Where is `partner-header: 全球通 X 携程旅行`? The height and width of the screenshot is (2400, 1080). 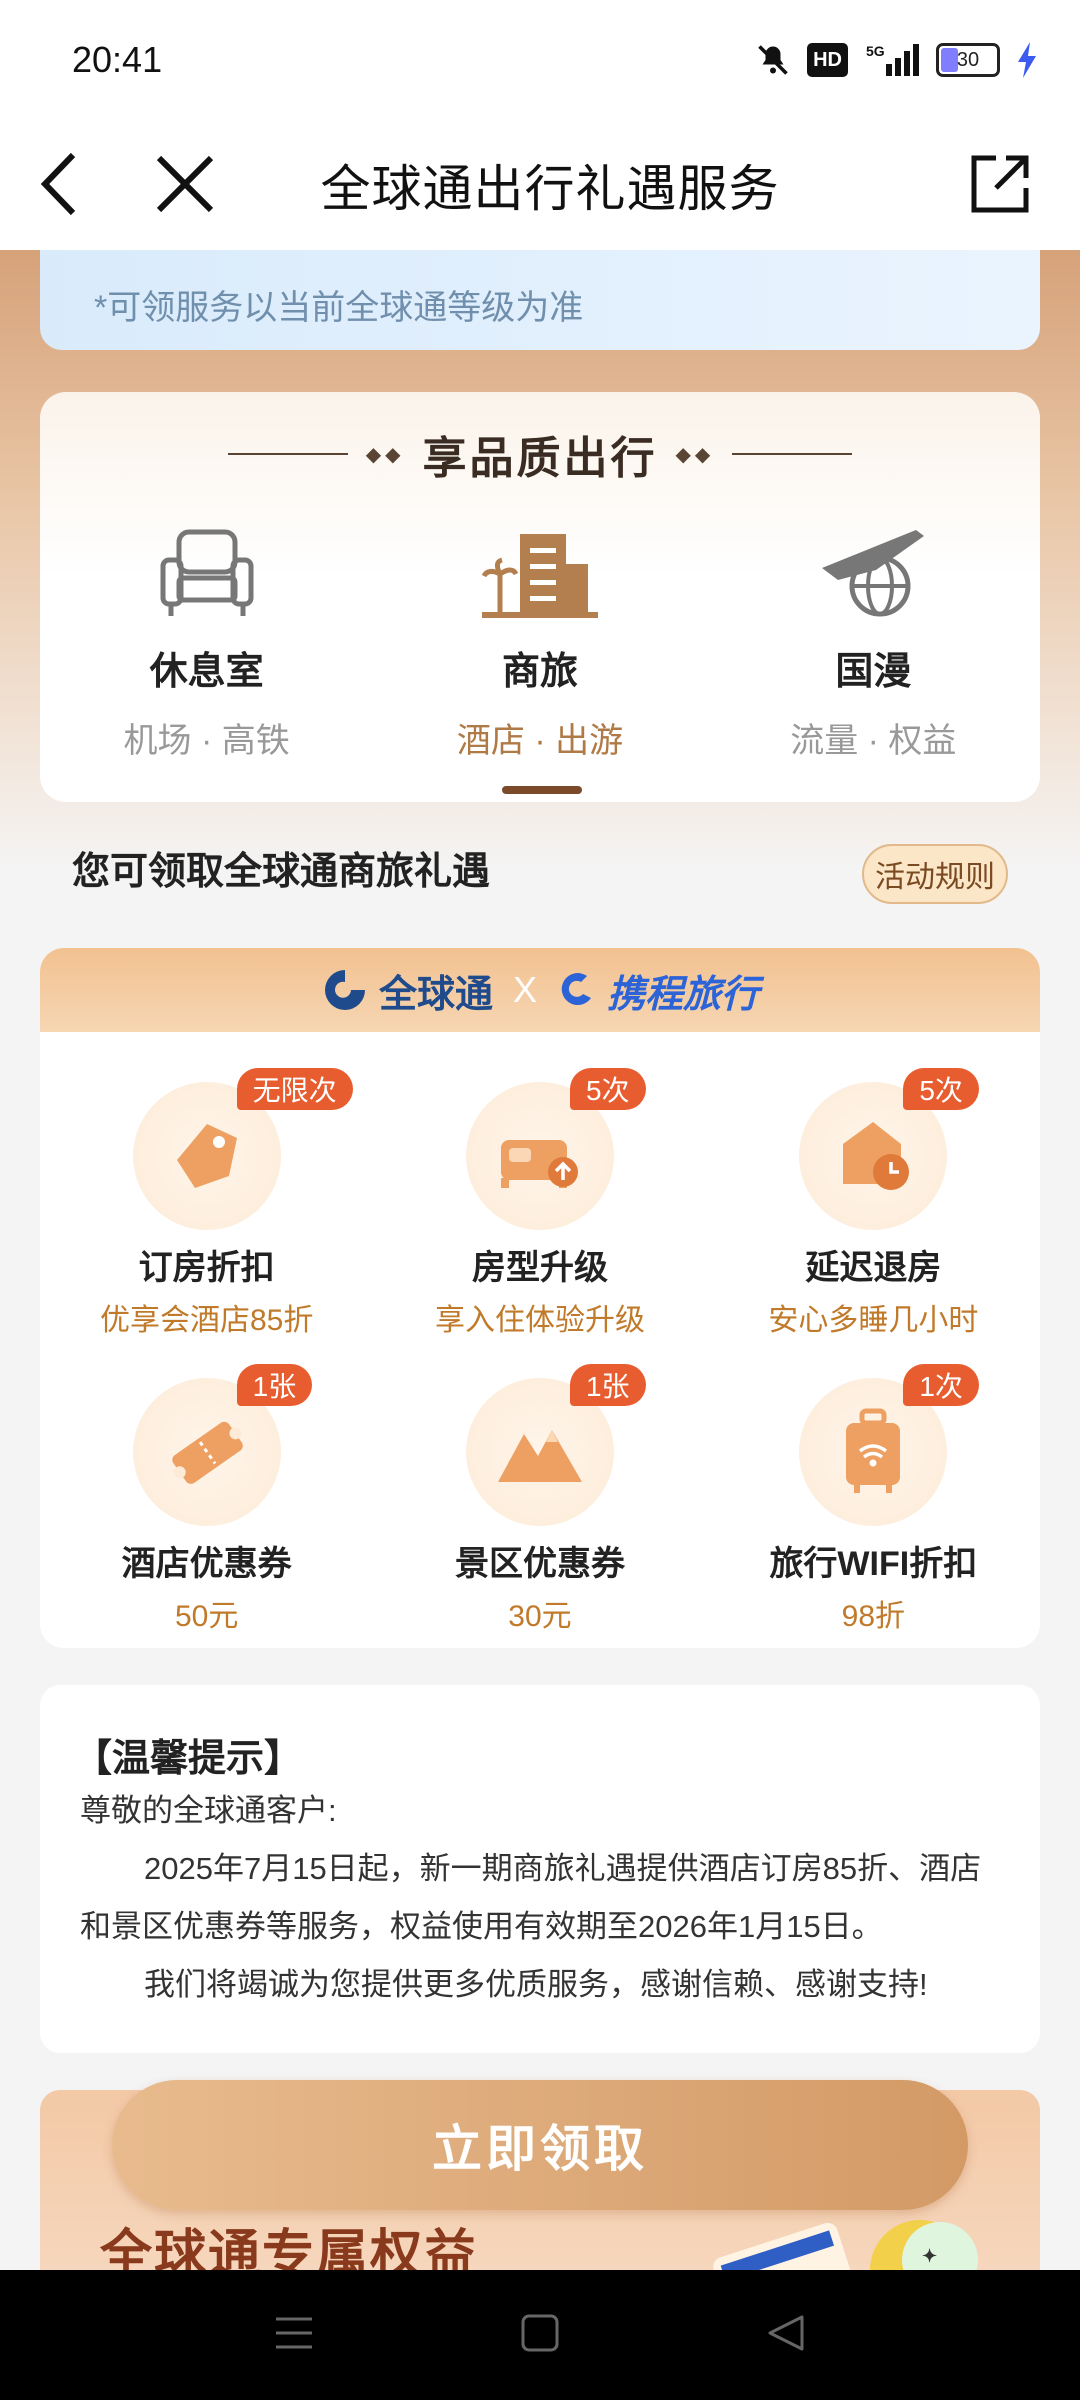
partner-header: 全球通 X 携程旅行 is located at coordinates (540, 990).